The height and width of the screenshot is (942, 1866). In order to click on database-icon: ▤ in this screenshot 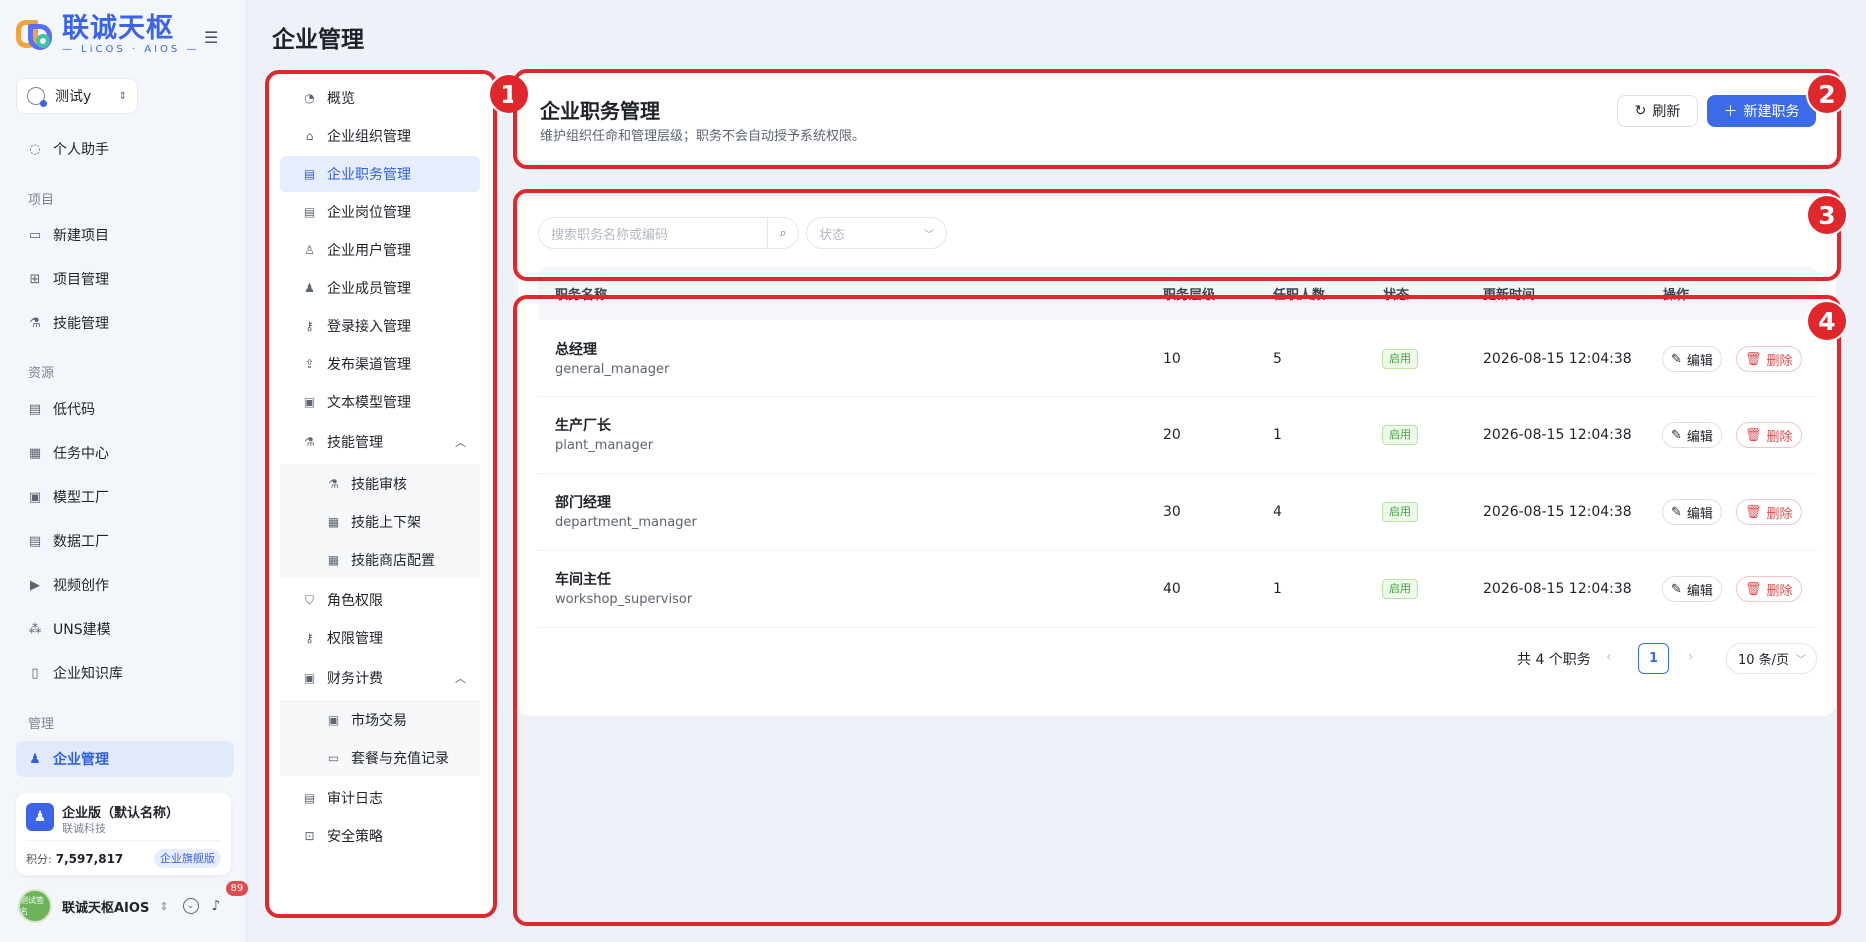, I will do `click(35, 541)`.